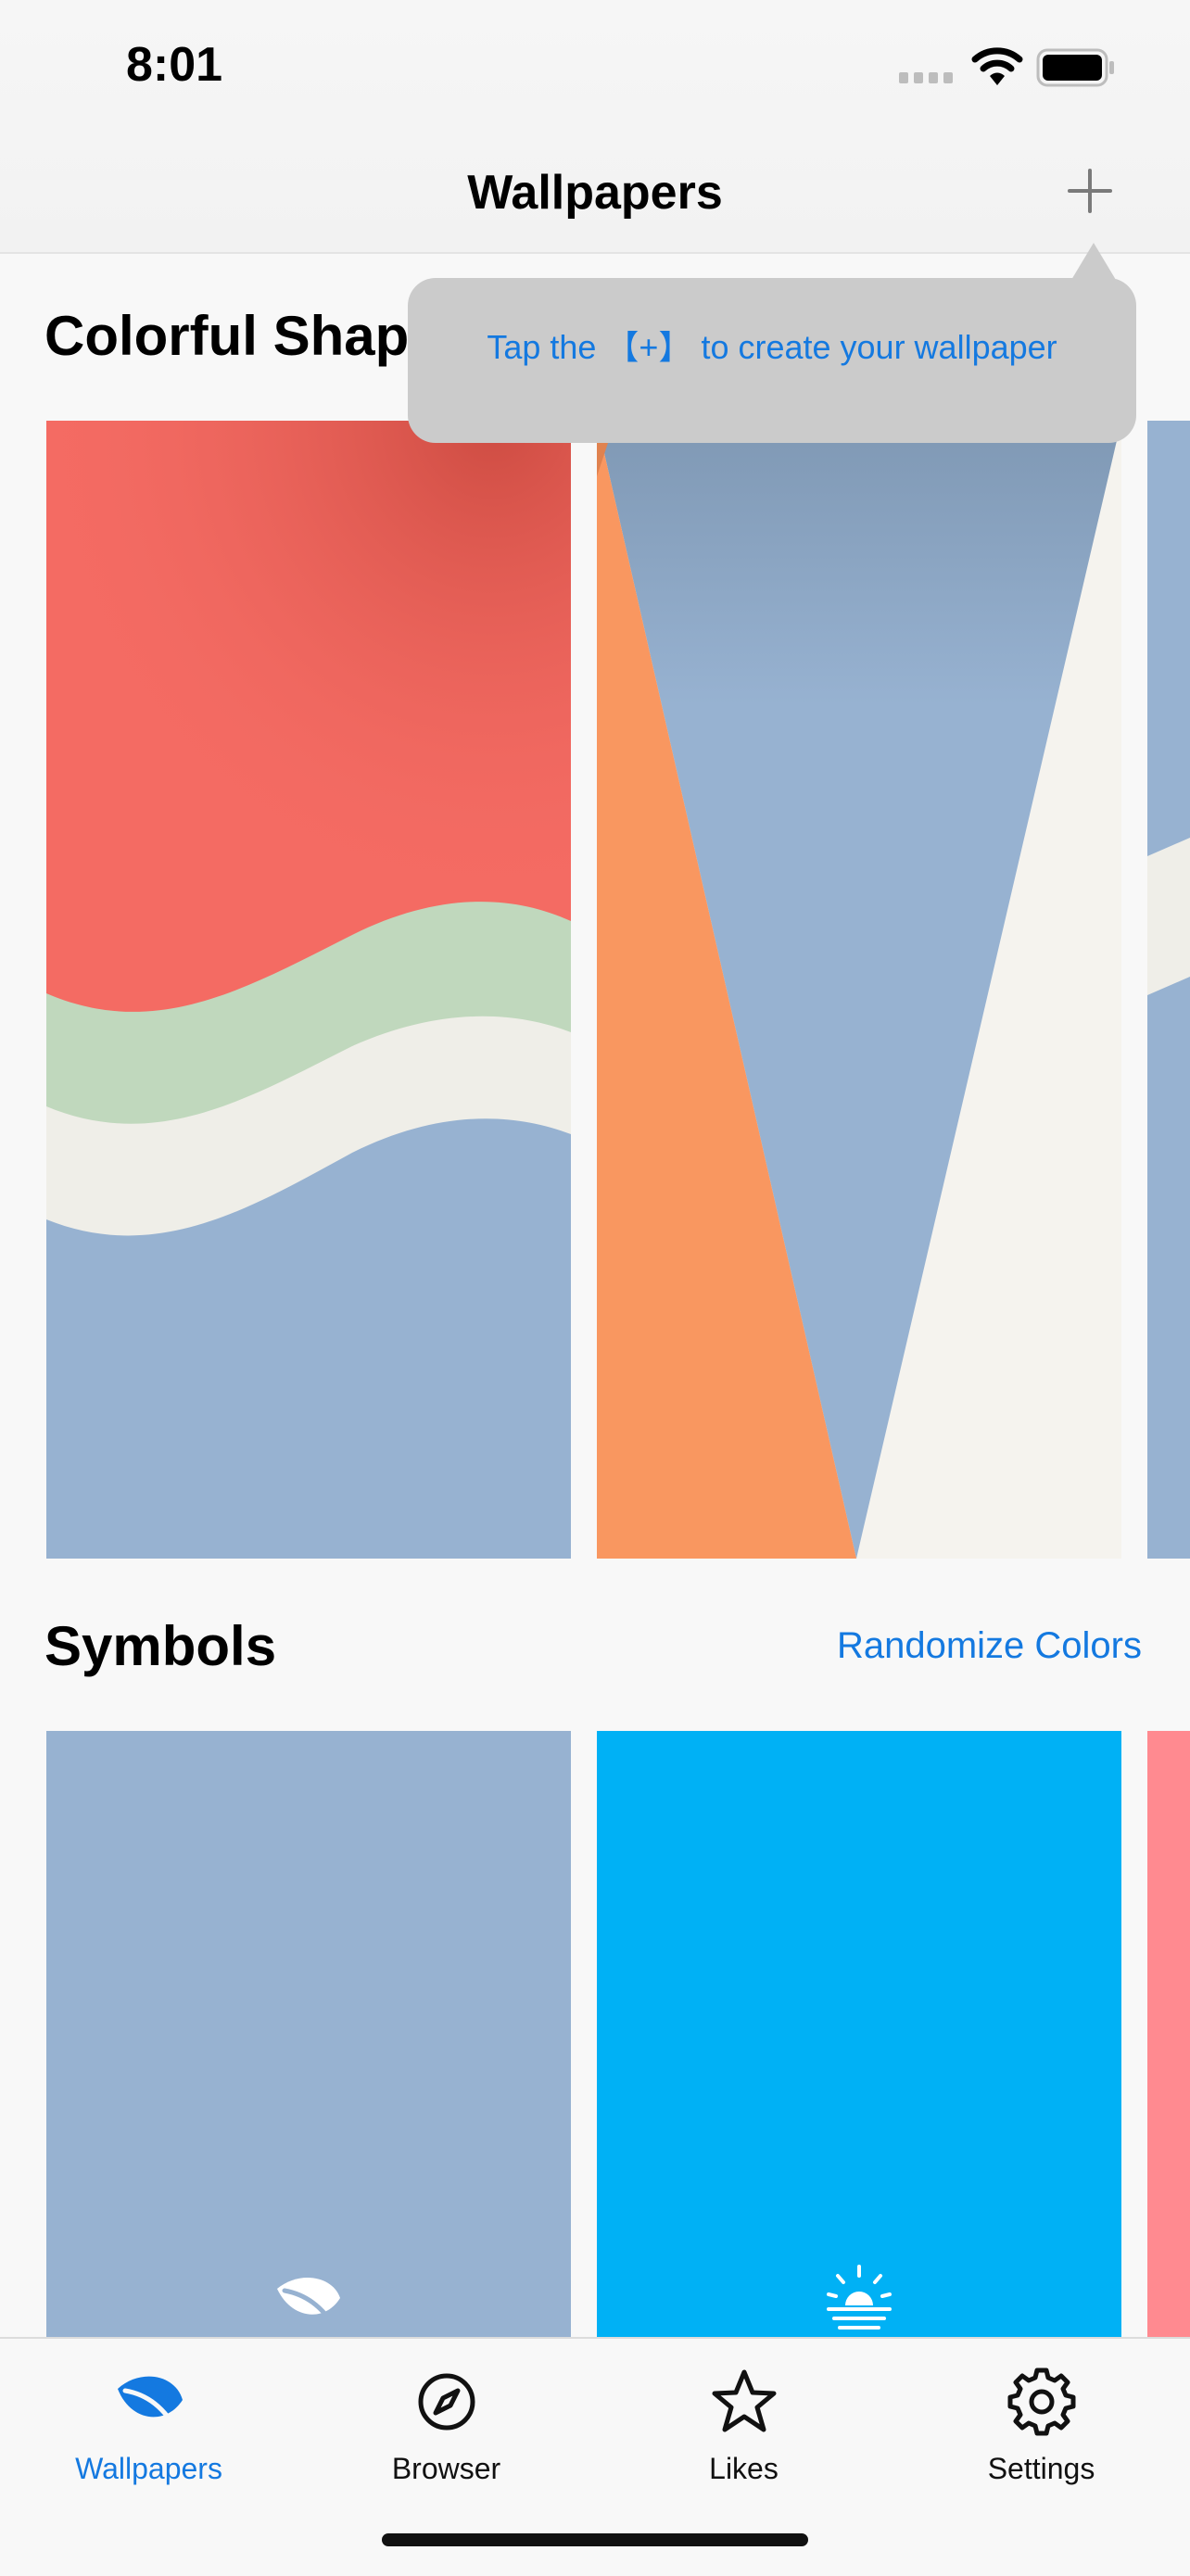  I want to click on randomize-colors-button: Randomize Colors, so click(990, 1646).